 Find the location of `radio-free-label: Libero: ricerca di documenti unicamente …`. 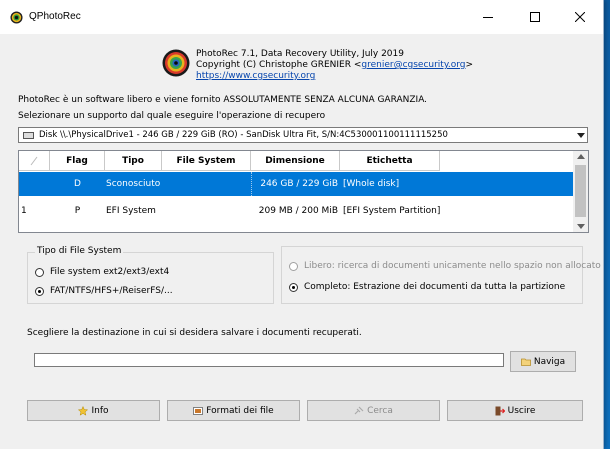

radio-free-label: Libero: ricerca di documenti unicamente … is located at coordinates (452, 266).